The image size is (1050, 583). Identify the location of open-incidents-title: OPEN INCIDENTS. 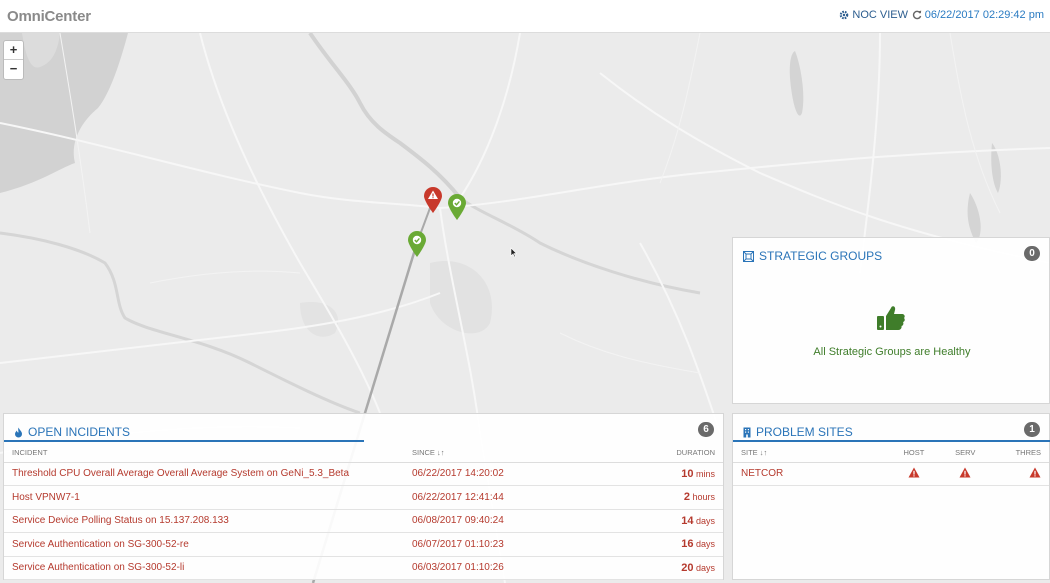
(79, 432).